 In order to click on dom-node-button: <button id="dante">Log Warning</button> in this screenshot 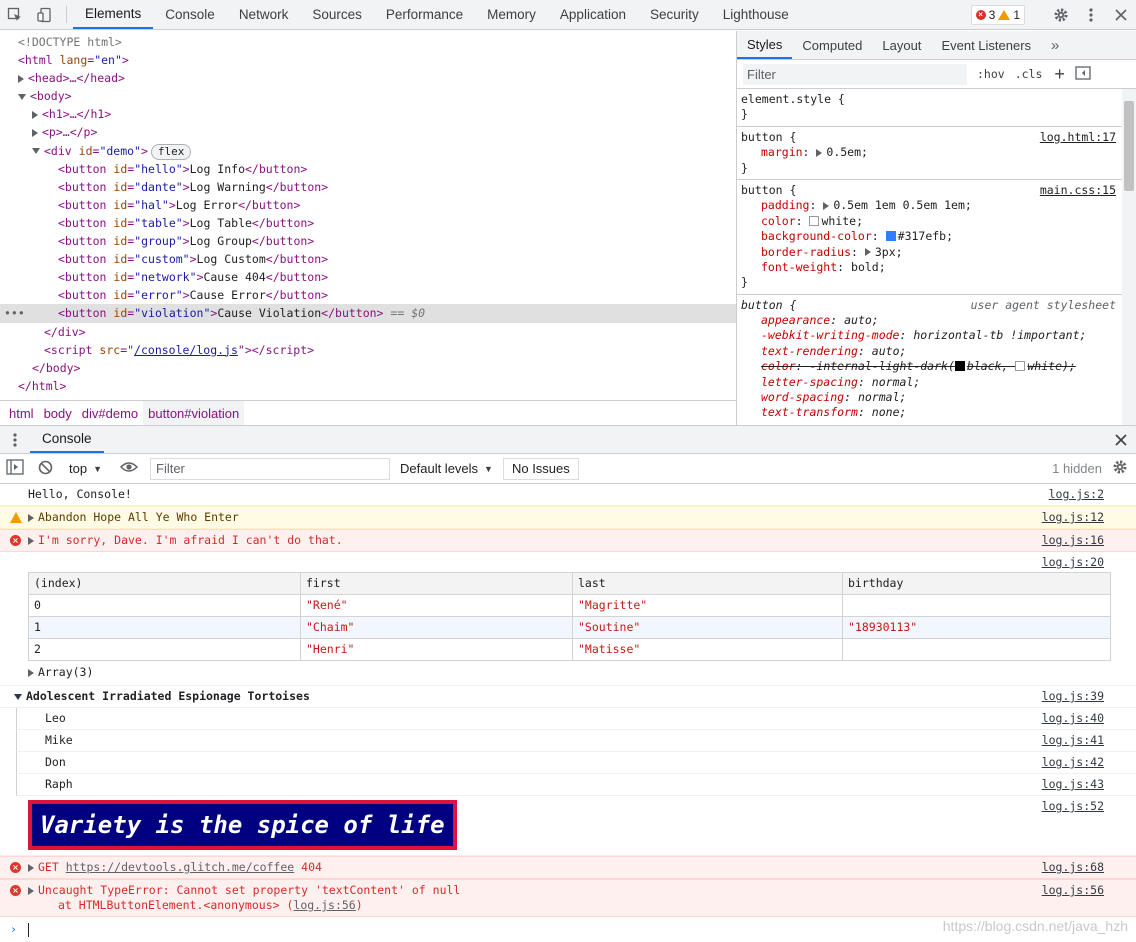, I will do `click(368, 187)`.